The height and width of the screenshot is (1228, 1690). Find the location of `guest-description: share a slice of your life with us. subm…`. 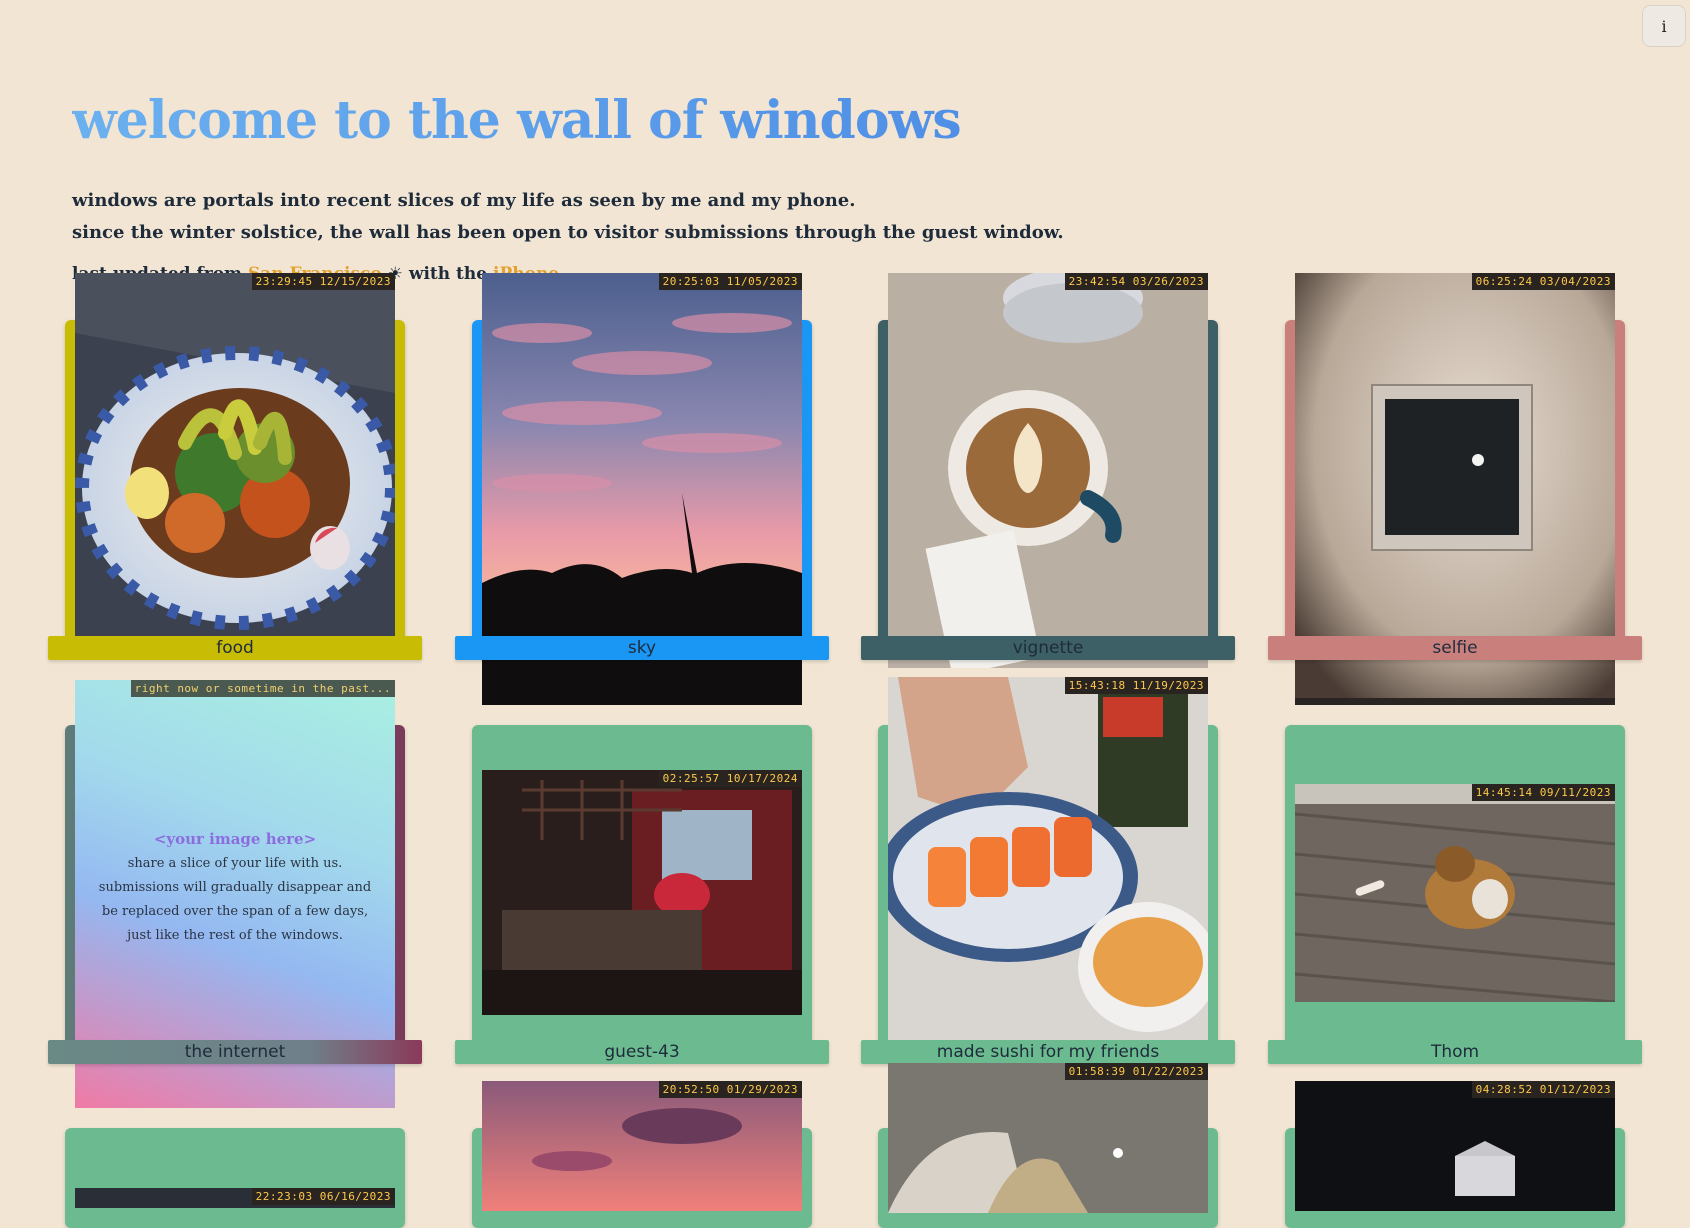

guest-description: share a slice of your life with us. subm… is located at coordinates (235, 899).